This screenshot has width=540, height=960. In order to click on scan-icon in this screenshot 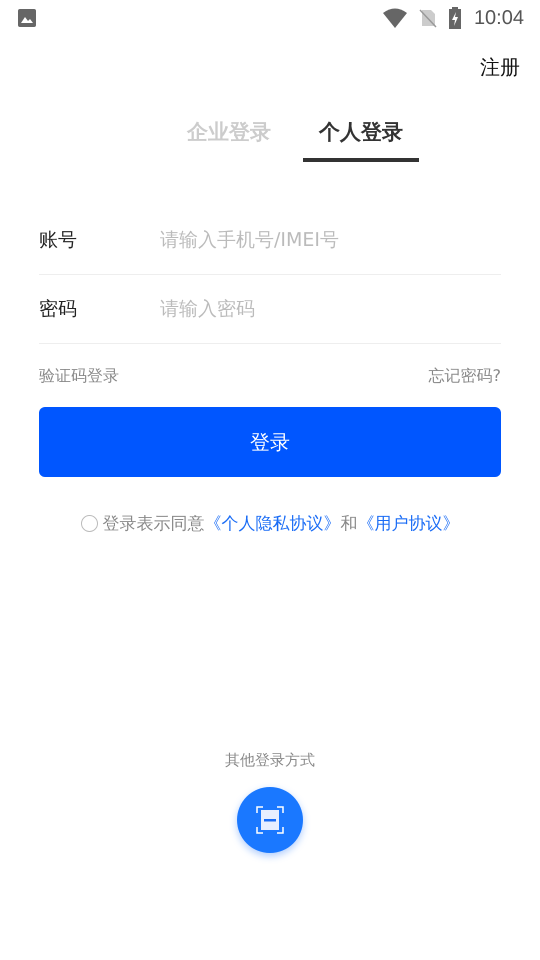, I will do `click(270, 820)`.